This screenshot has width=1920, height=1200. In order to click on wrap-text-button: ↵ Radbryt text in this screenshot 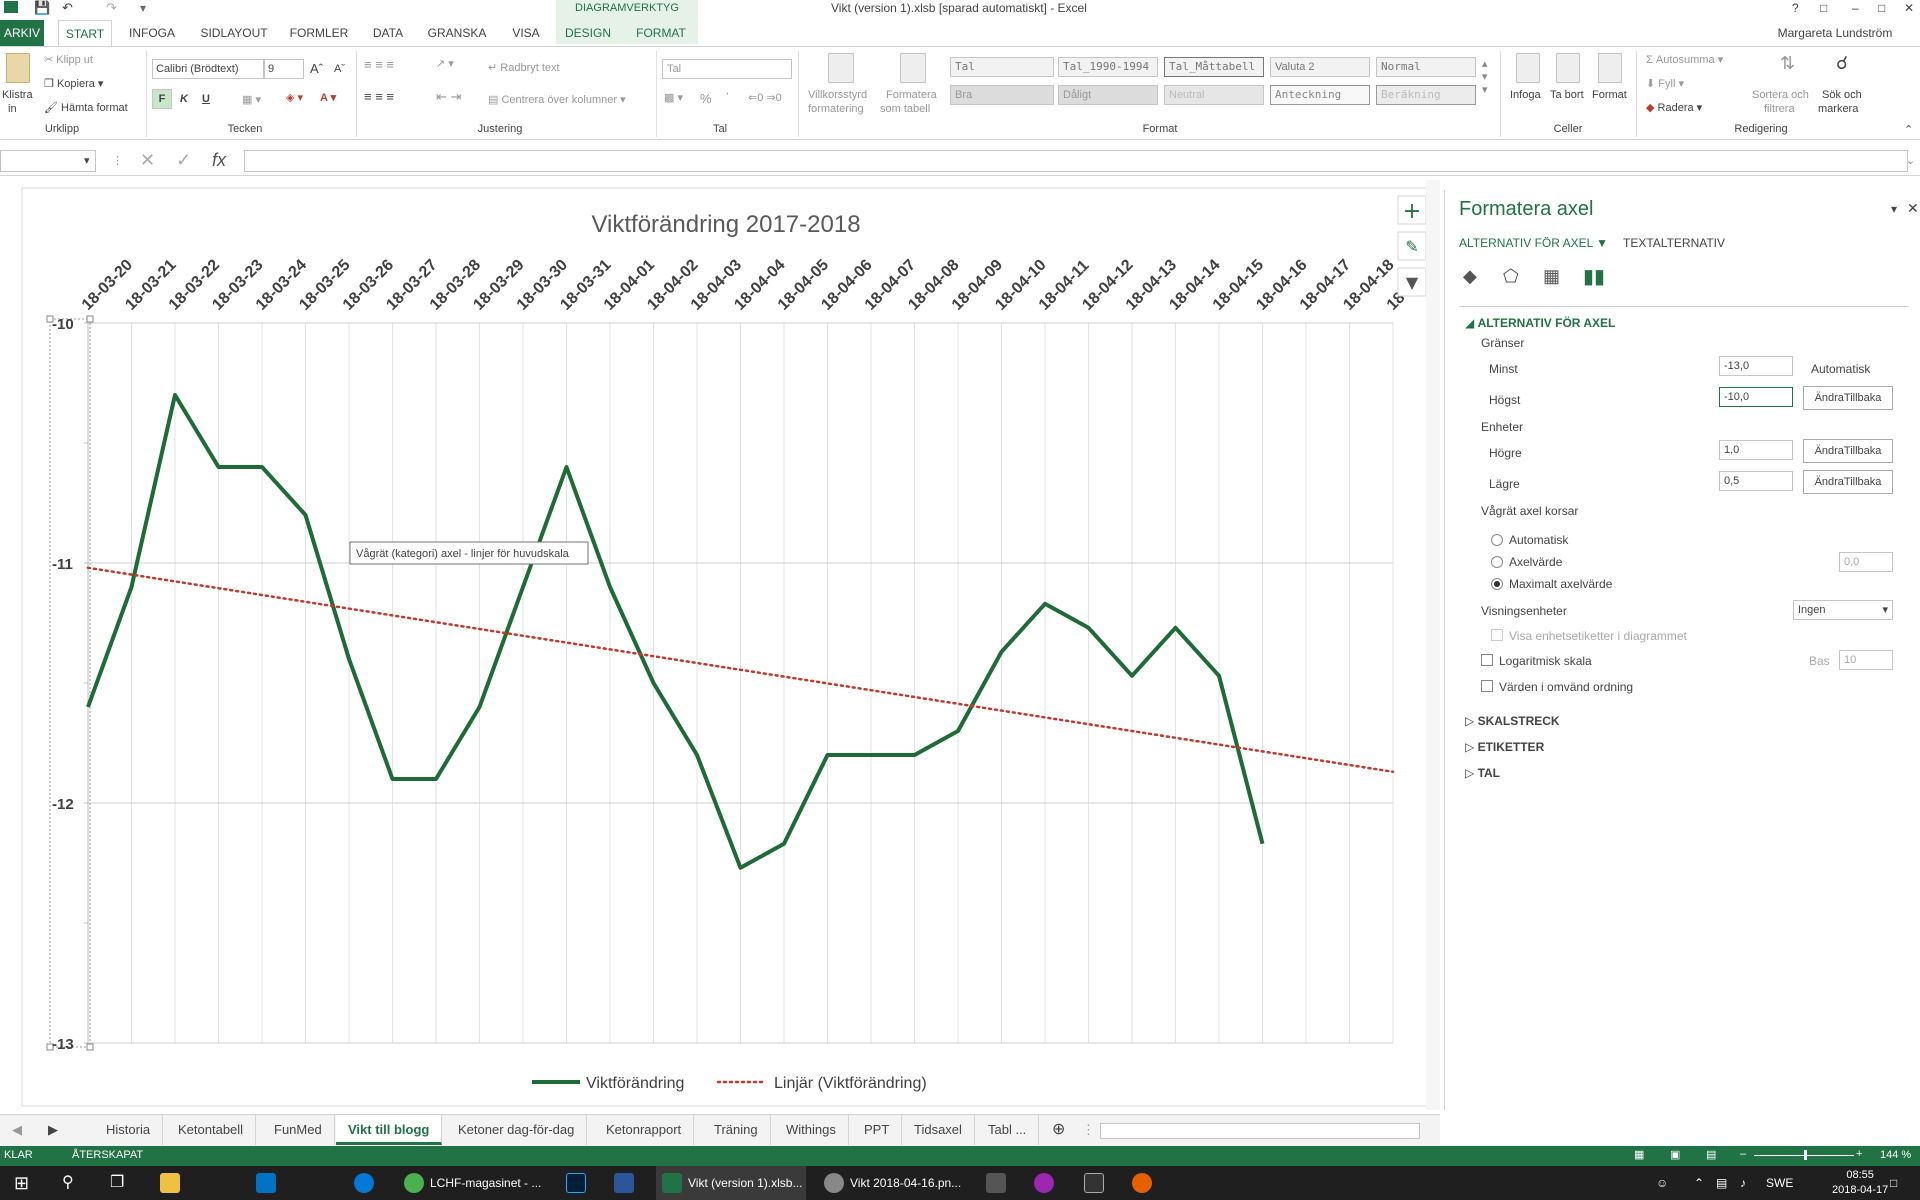, I will do `click(524, 67)`.